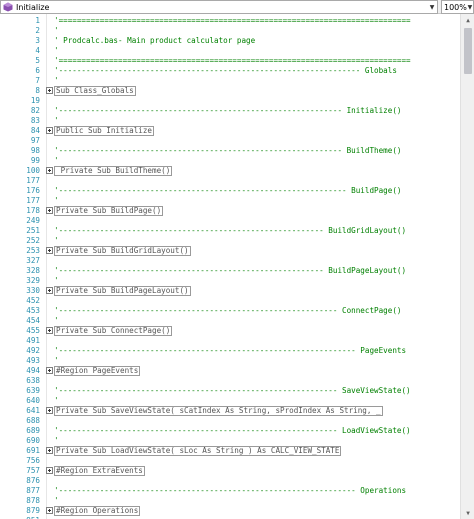 The height and width of the screenshot is (519, 474). Describe the element at coordinates (468, 51) in the screenshot. I see `scrollbar-thumb` at that location.